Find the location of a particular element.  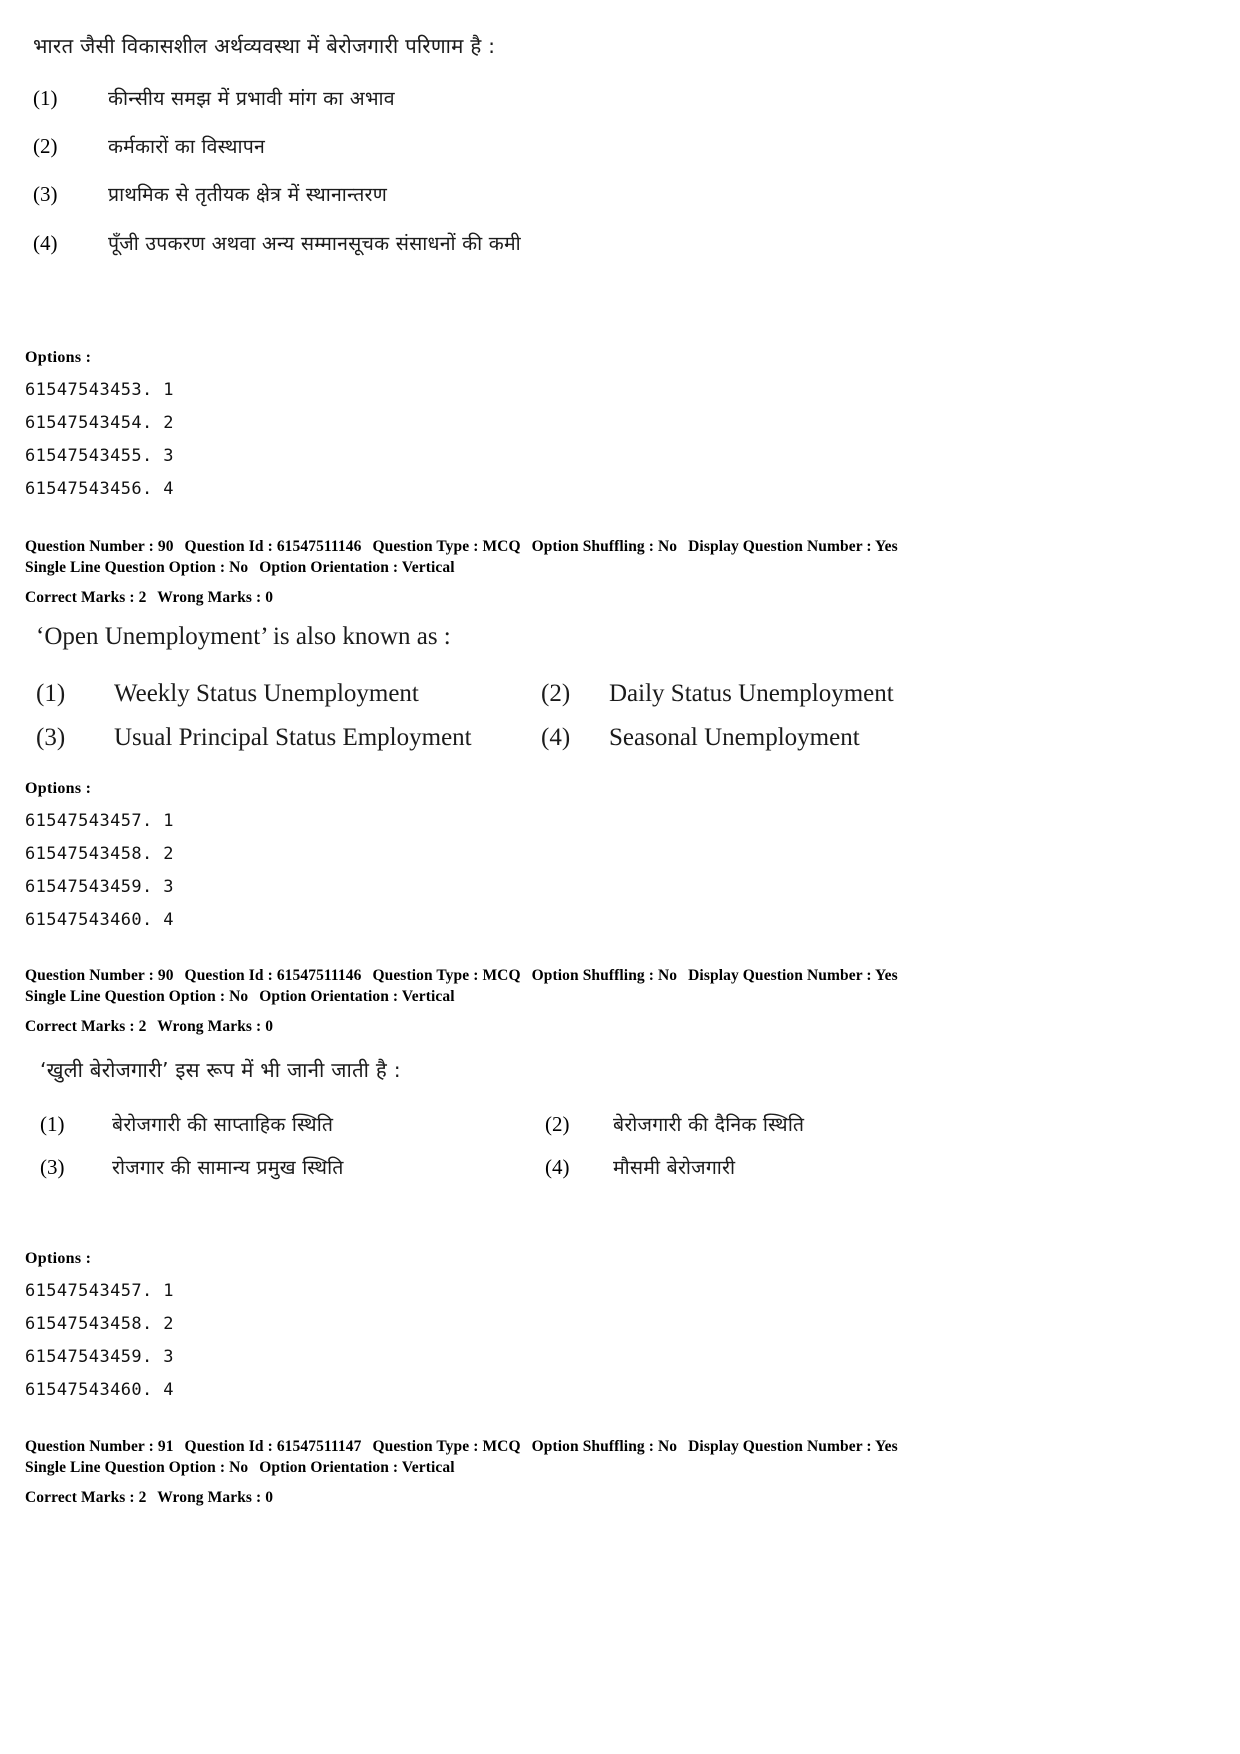

option-id: 61547543456. 4 is located at coordinates (99, 489).